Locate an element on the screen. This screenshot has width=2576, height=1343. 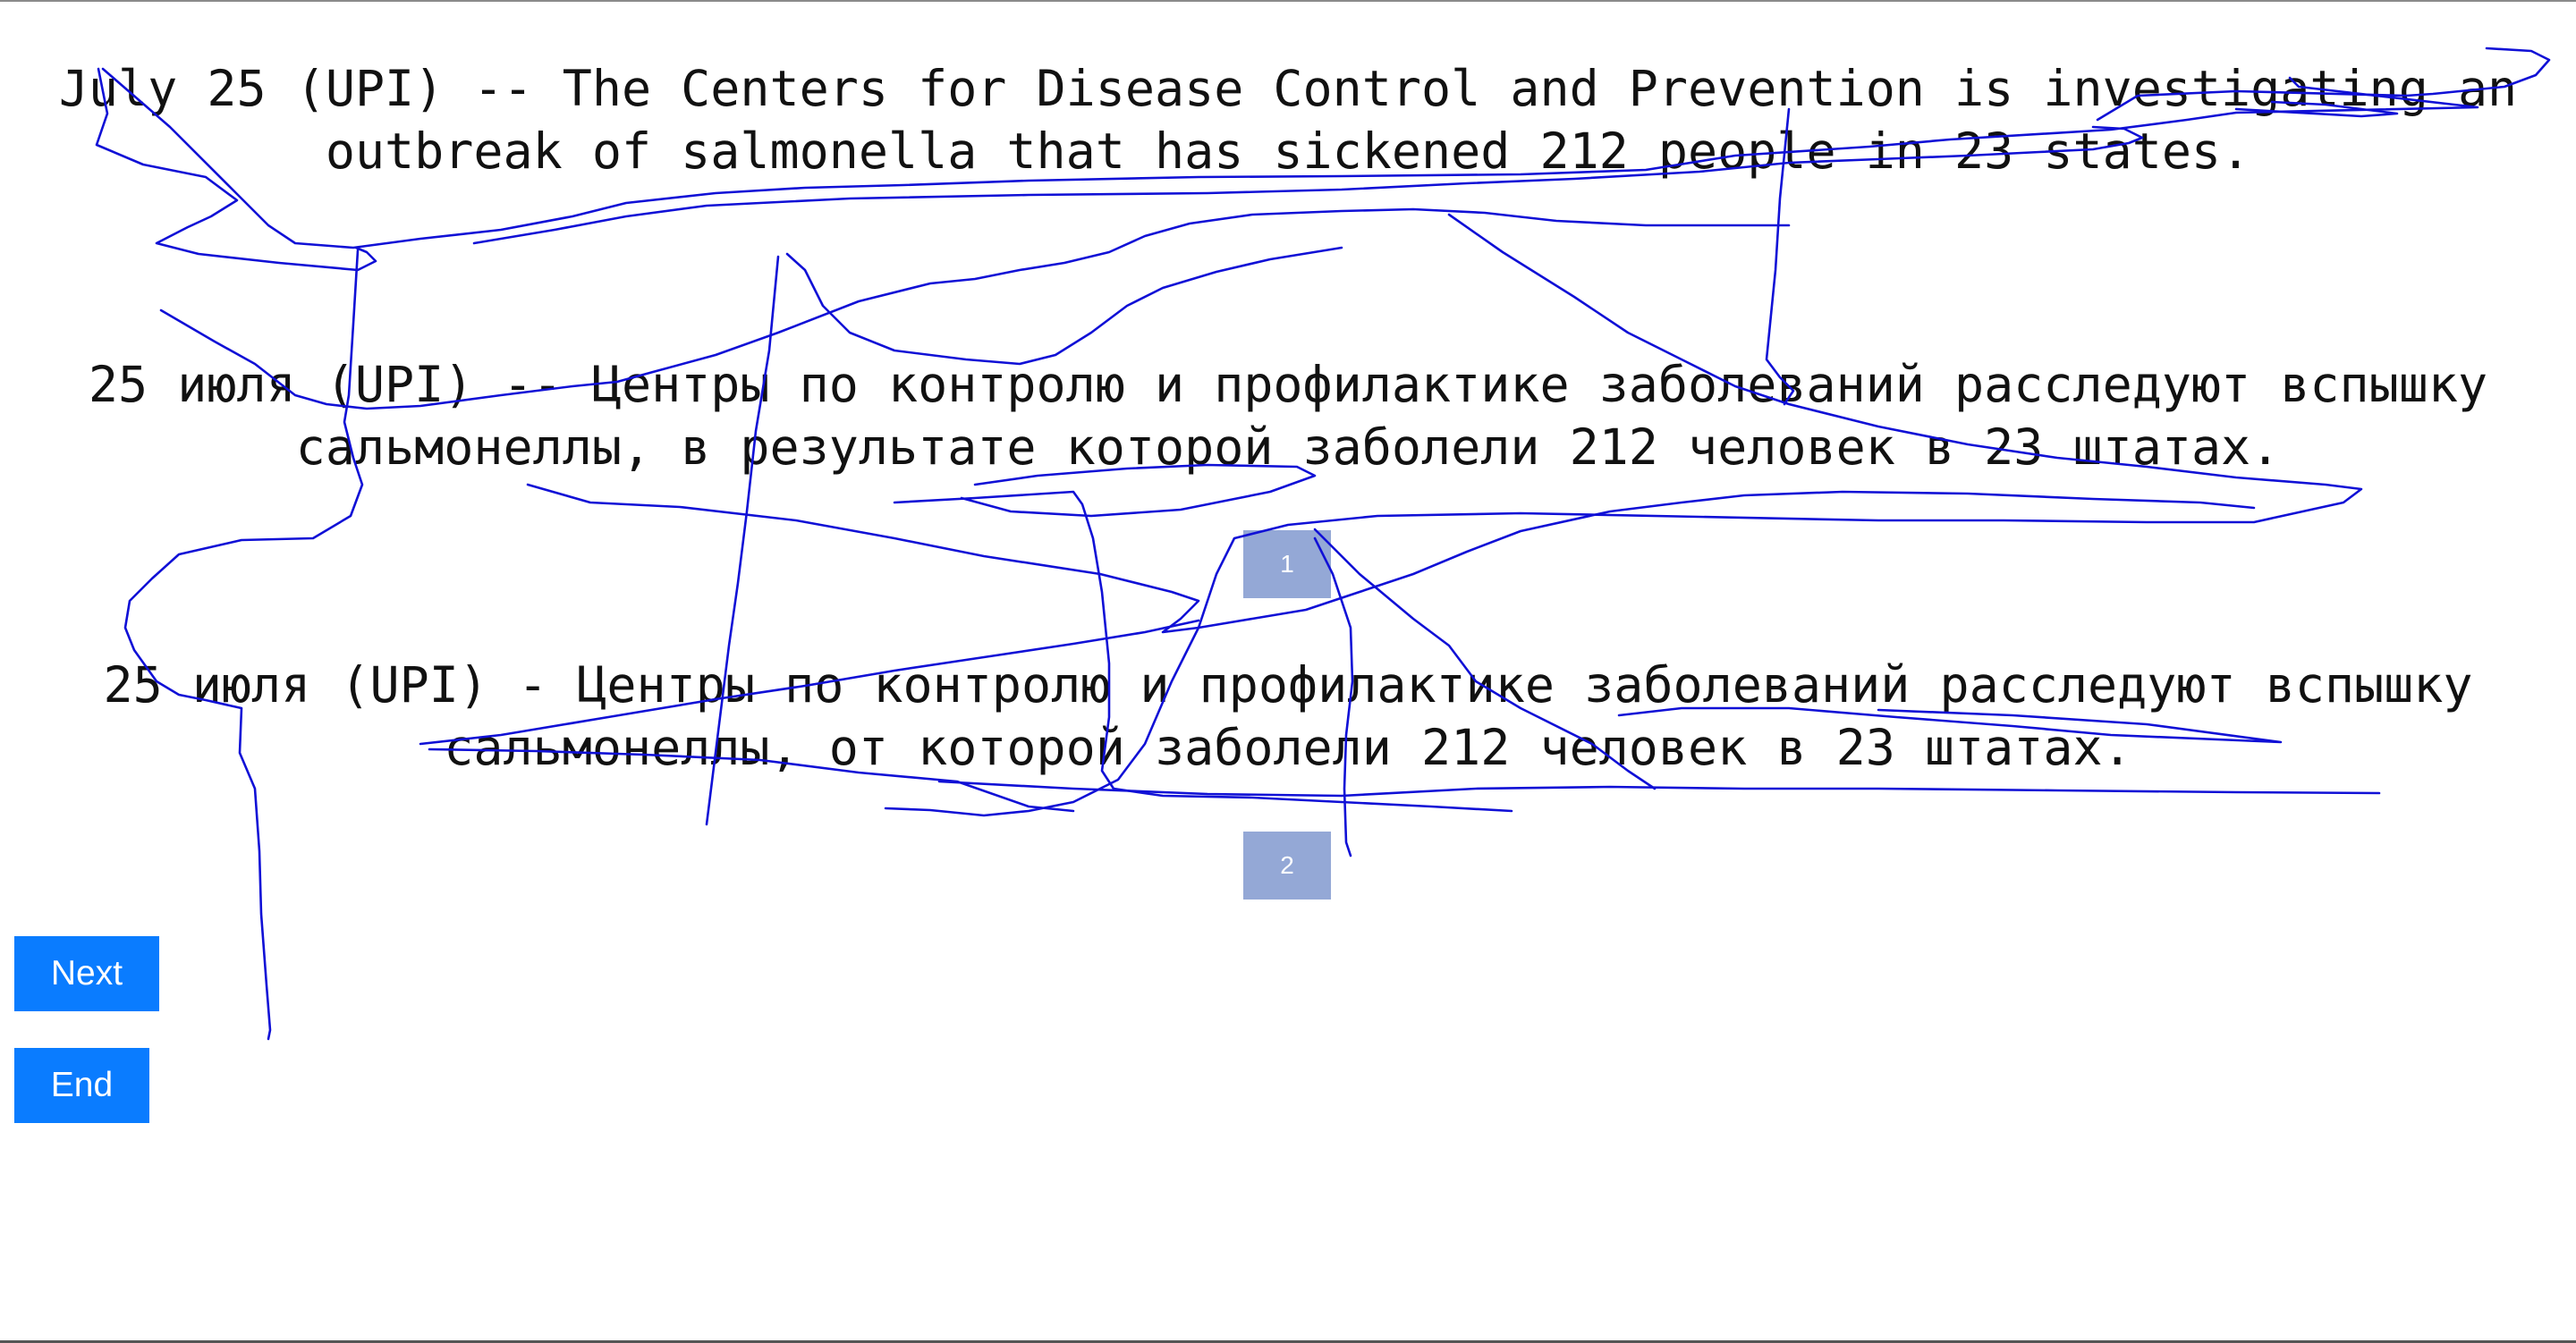
scribble-stroke-upper-mid-arc is located at coordinates (1064, 306).